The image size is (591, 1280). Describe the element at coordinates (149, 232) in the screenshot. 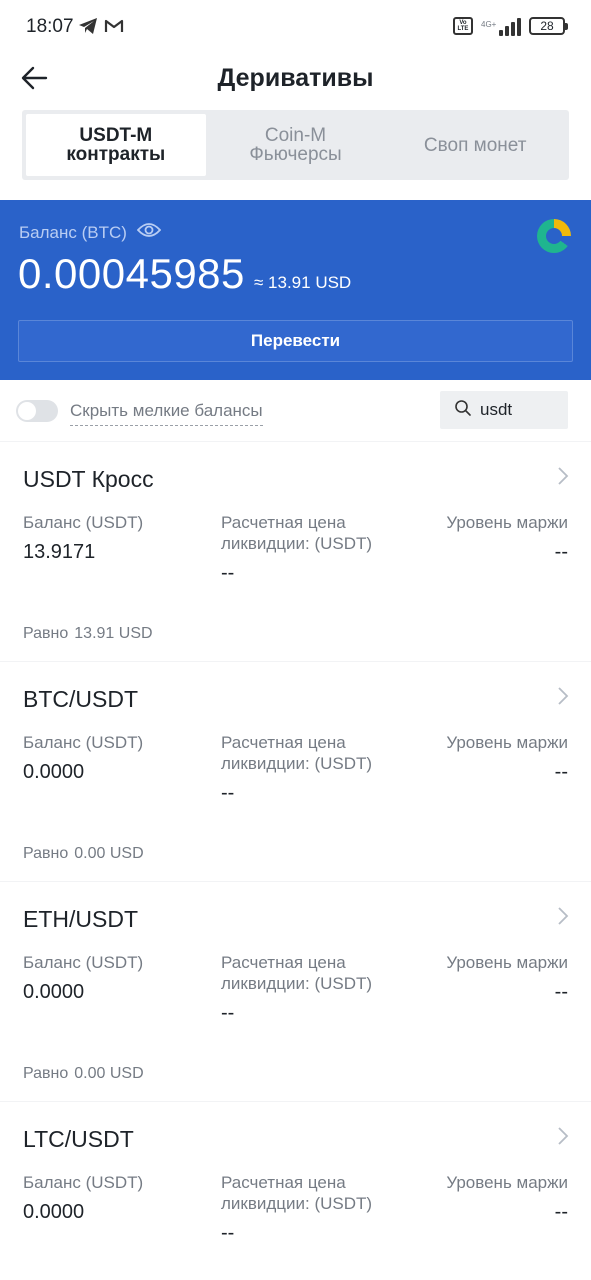

I see `eye-icon` at that location.